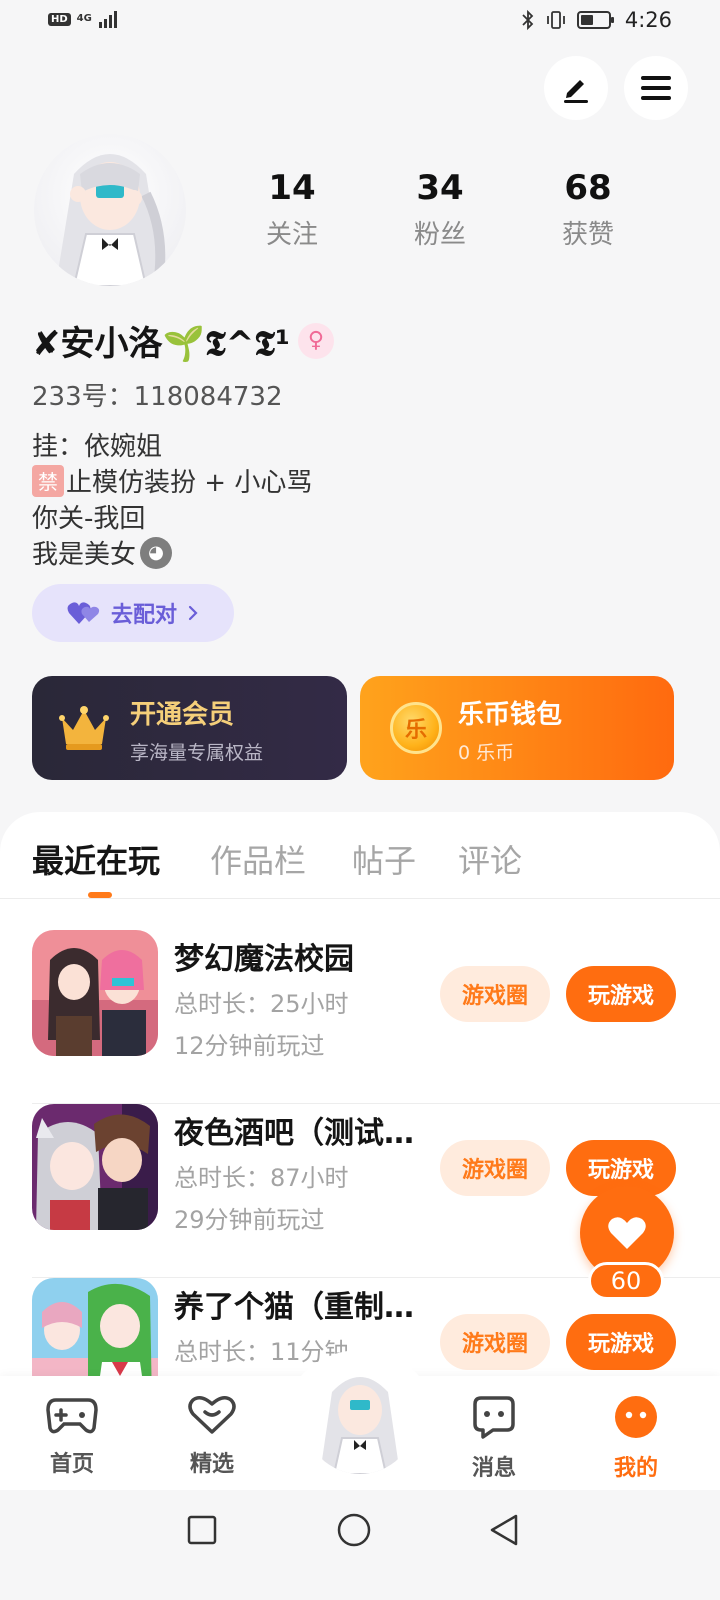  Describe the element at coordinates (143, 615) in the screenshot. I see `match-label: 去配对` at that location.